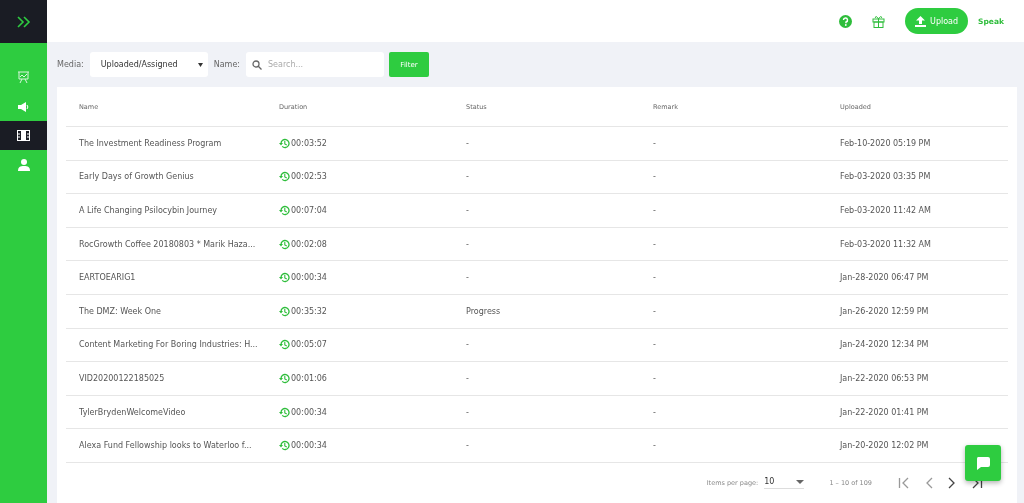 The width and height of the screenshot is (1024, 503). What do you see at coordinates (107, 278) in the screenshot?
I see `table-cell-text: EARTOEARIG1` at bounding box center [107, 278].